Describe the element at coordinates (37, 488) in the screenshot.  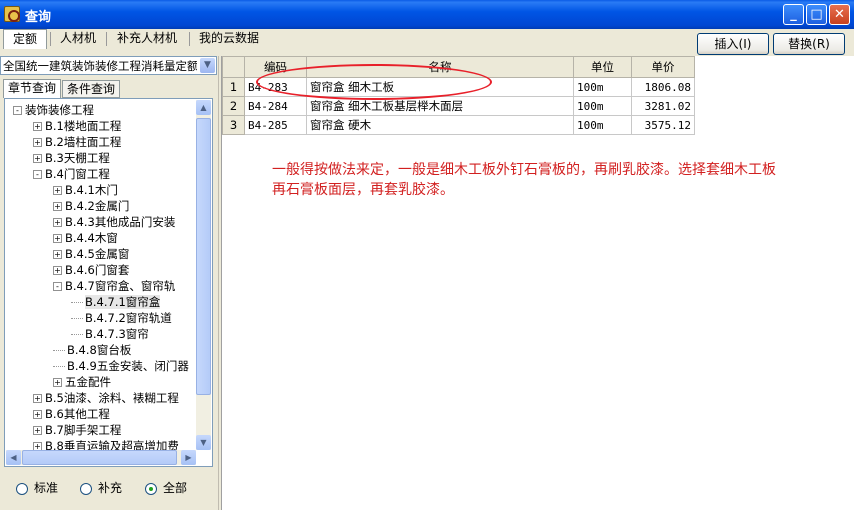
I see `radio-standard: 标准` at that location.